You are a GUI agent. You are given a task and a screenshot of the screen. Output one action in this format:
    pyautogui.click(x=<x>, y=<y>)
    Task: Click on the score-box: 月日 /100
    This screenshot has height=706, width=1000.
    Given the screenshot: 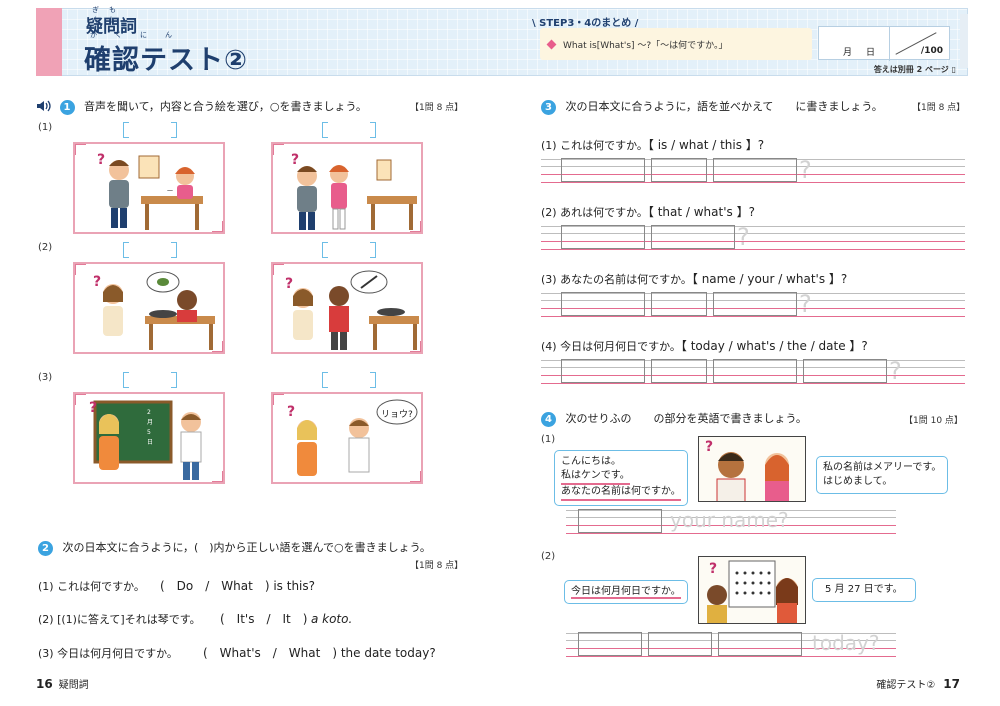 What is the action you would take?
    pyautogui.click(x=884, y=43)
    